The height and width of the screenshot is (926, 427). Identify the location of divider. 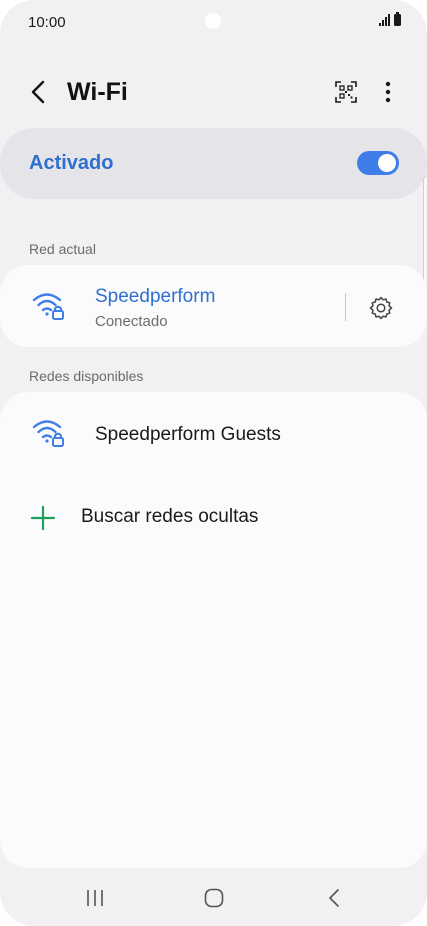
(345, 307).